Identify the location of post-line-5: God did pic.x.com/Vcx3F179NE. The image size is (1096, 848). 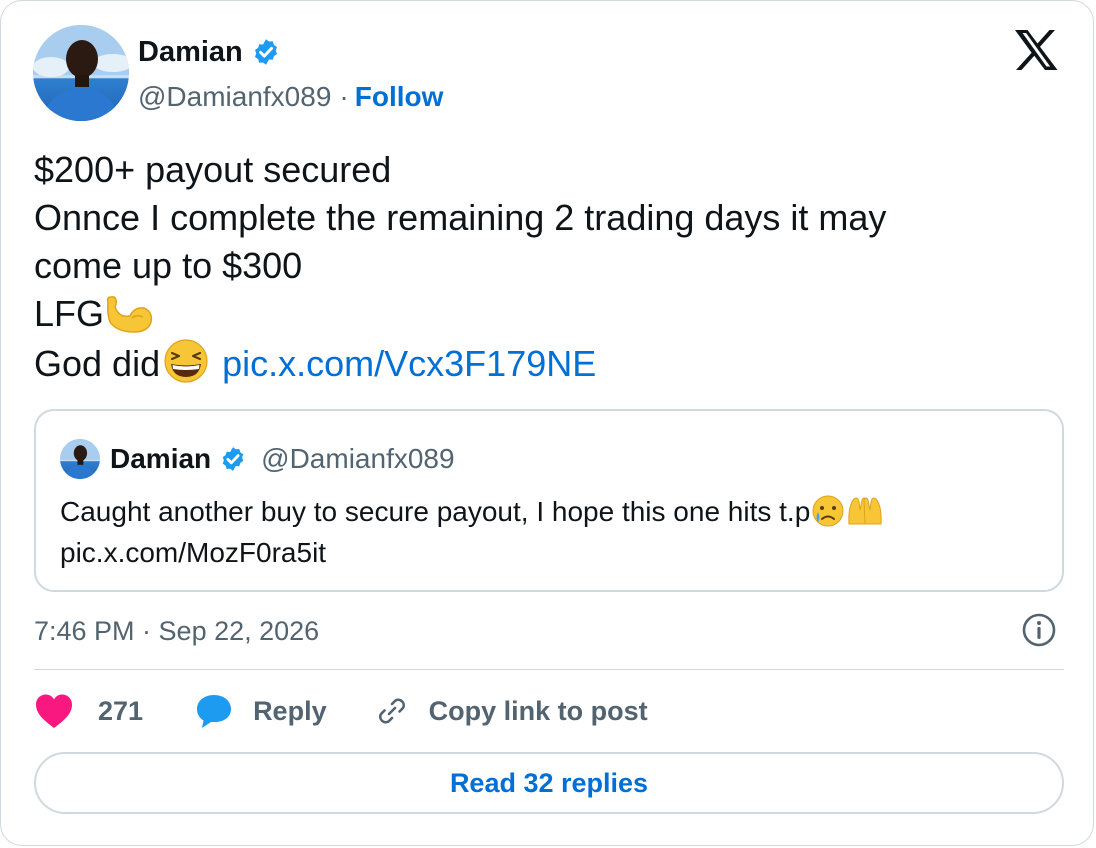
(549, 363).